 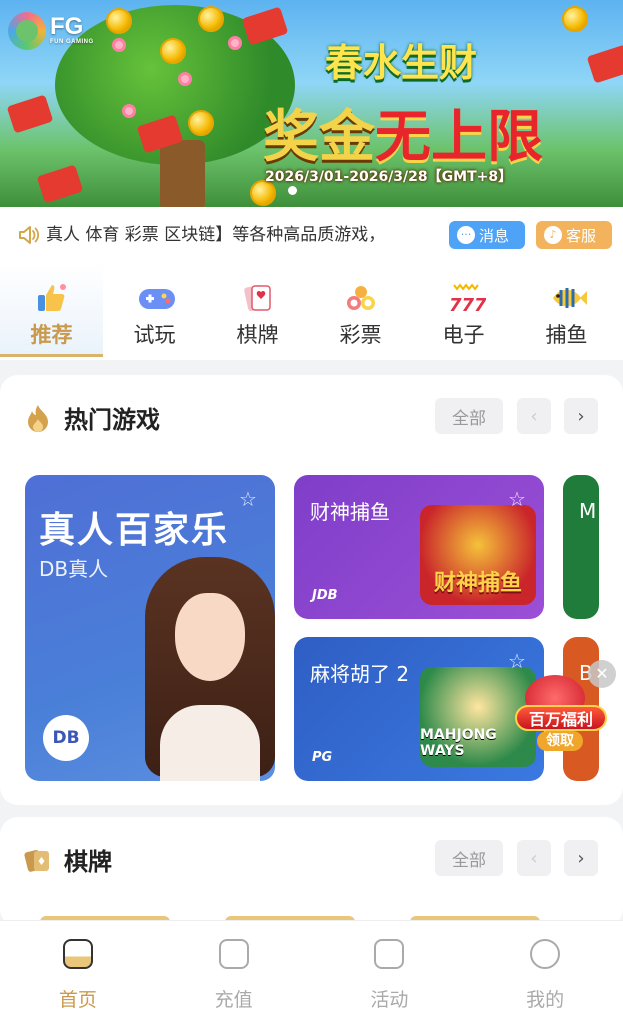 What do you see at coordinates (72, 42) in the screenshot?
I see `logo-subtext: FUN GAMING` at bounding box center [72, 42].